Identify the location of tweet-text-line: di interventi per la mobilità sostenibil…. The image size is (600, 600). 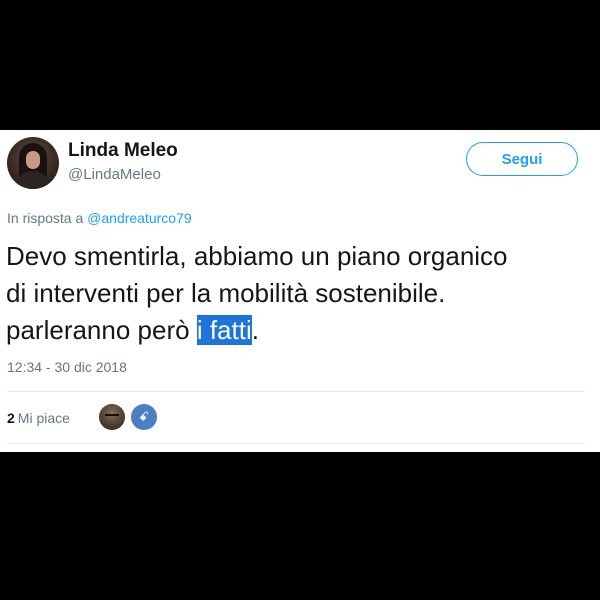
(226, 293).